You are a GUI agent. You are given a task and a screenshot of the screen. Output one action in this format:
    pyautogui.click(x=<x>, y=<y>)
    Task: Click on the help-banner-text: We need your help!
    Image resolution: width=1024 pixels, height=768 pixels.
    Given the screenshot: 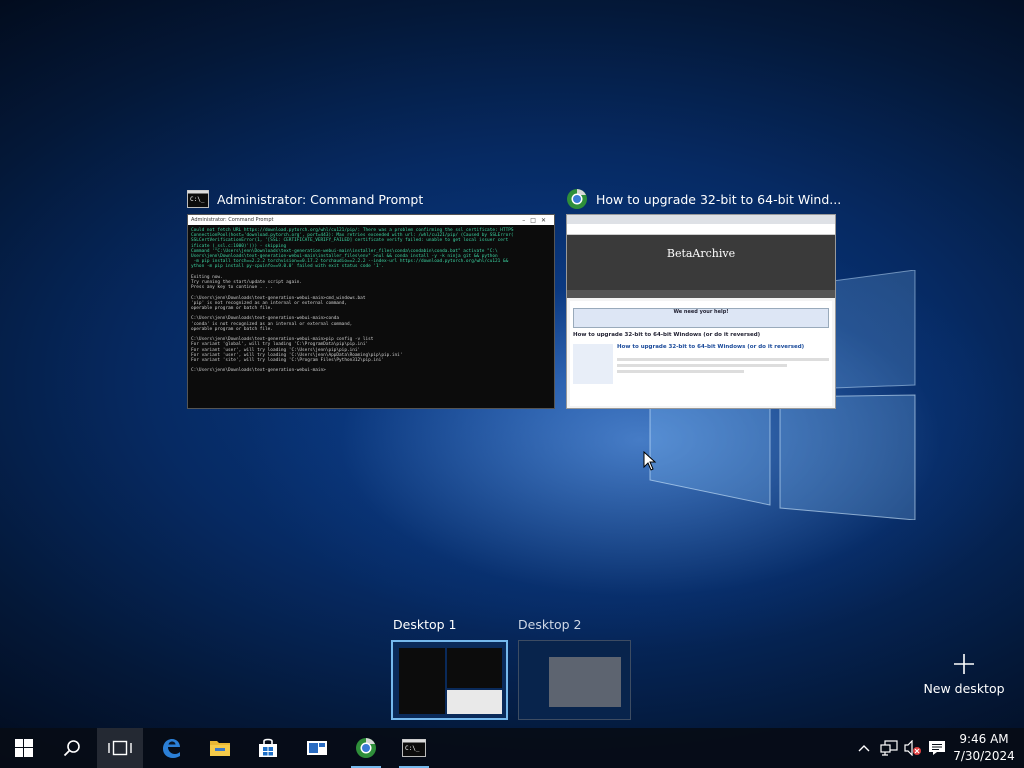 What is the action you would take?
    pyautogui.click(x=701, y=312)
    